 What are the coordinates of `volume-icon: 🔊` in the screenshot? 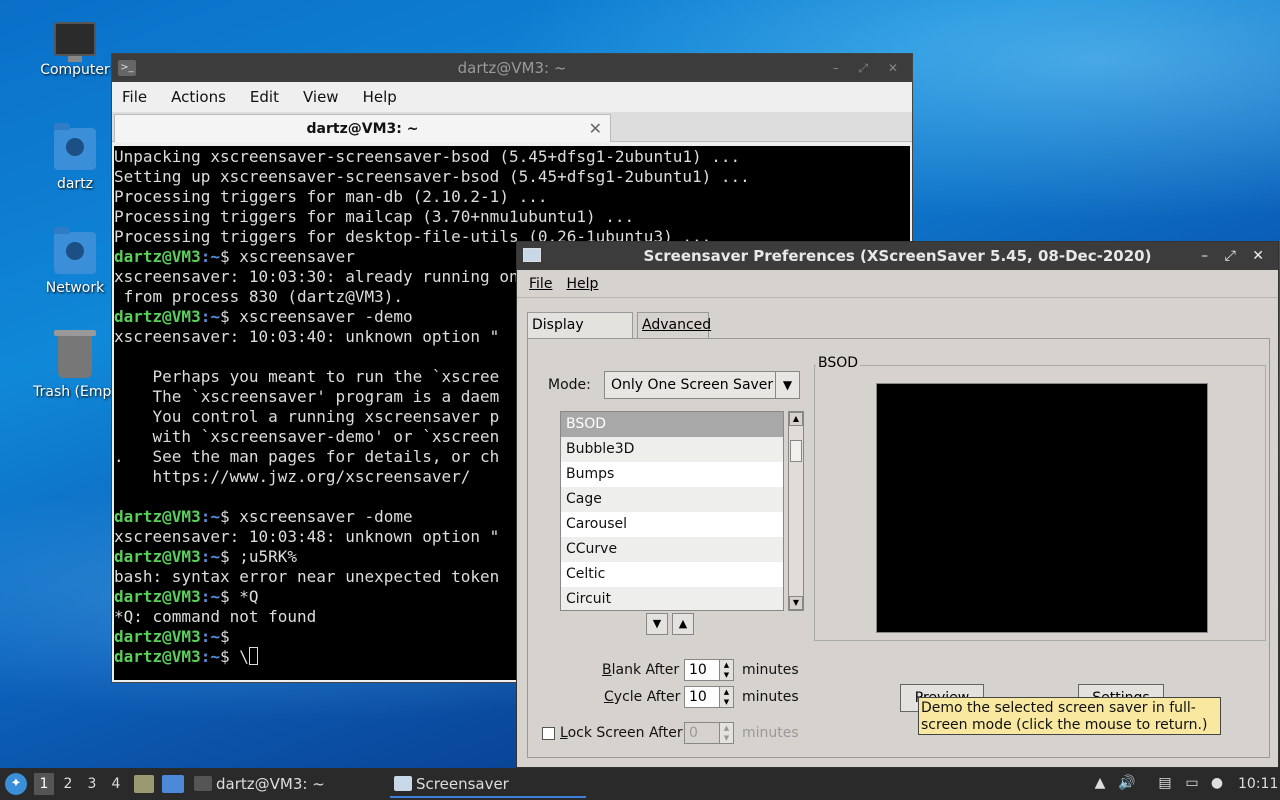 It's located at (1127, 783).